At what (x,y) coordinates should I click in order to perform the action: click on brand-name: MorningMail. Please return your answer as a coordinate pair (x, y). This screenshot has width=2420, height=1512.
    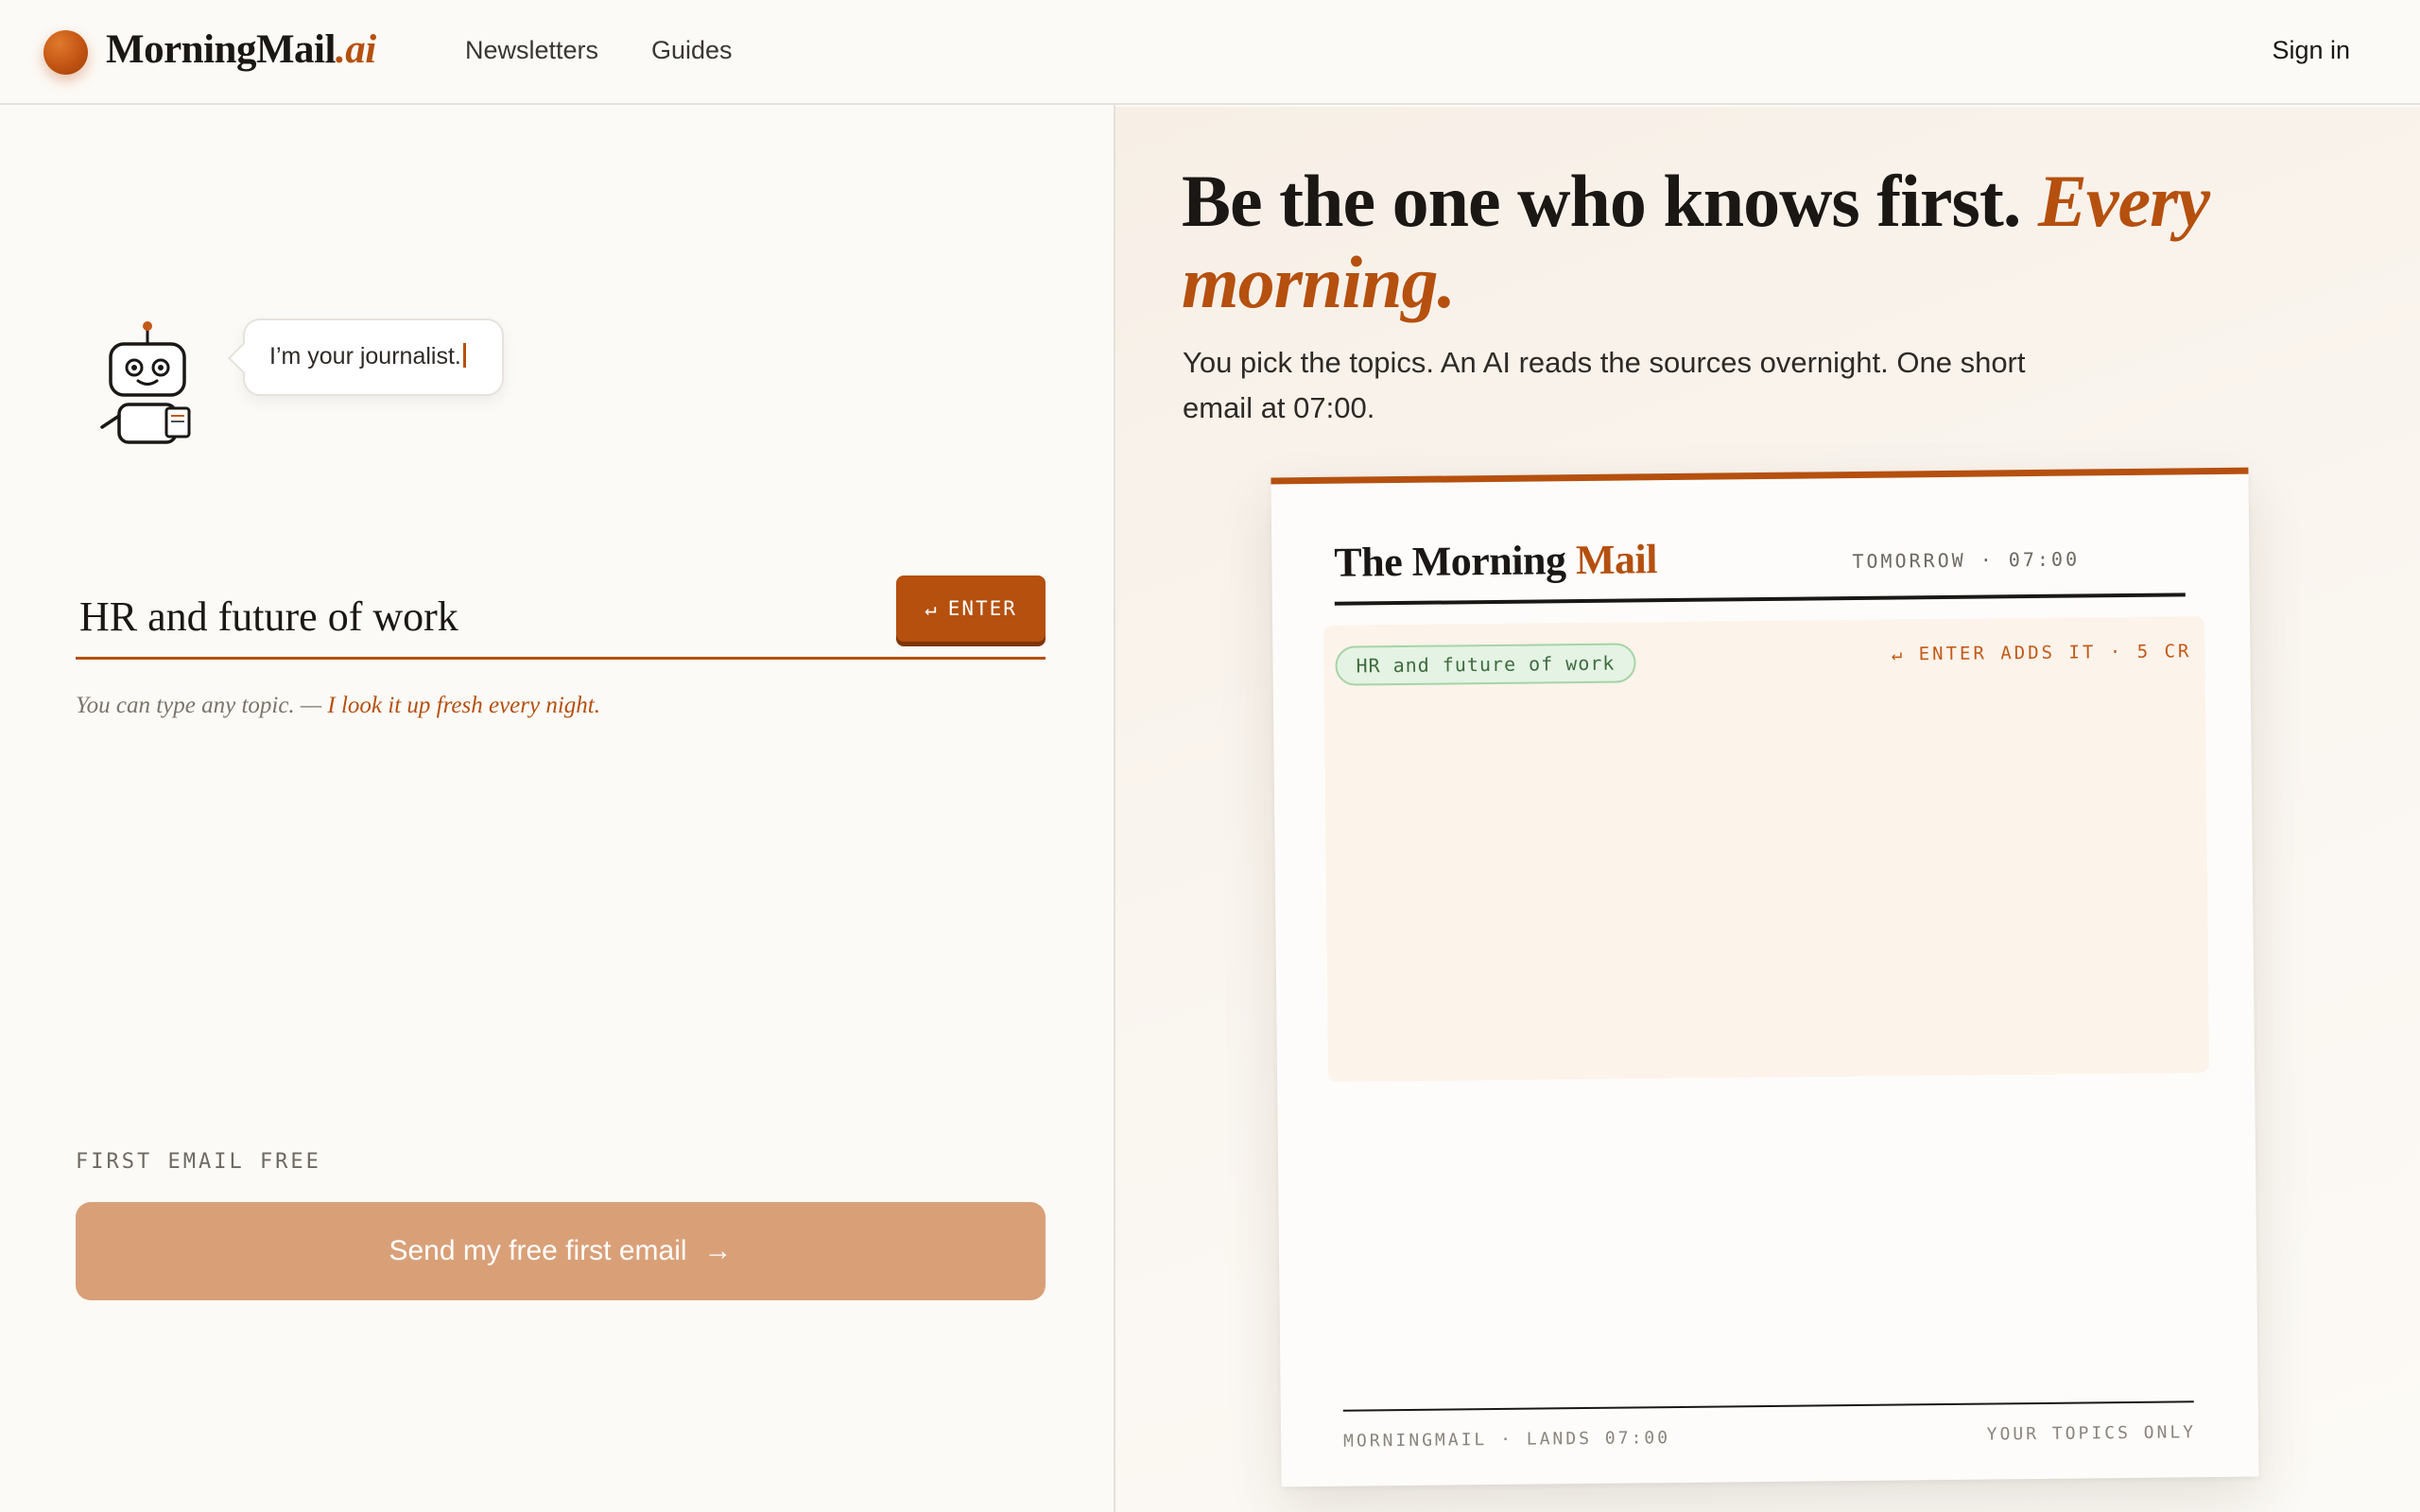
    Looking at the image, I should click on (221, 49).